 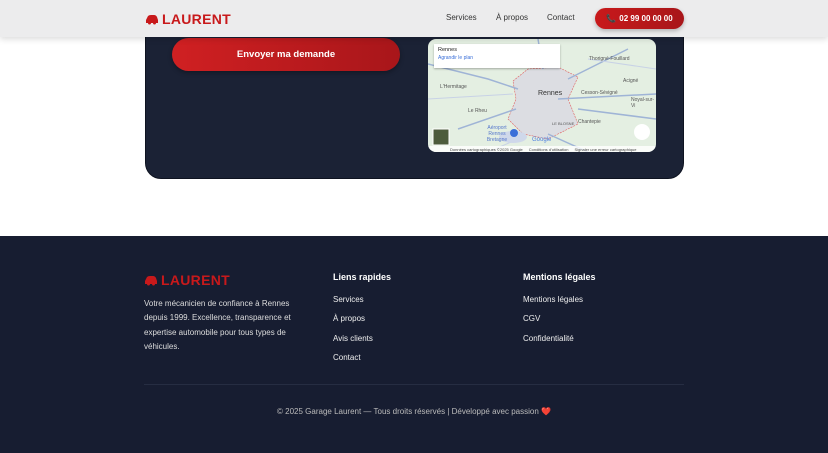 I want to click on phone-button: 📞 02 99 00 00 00, so click(x=639, y=18).